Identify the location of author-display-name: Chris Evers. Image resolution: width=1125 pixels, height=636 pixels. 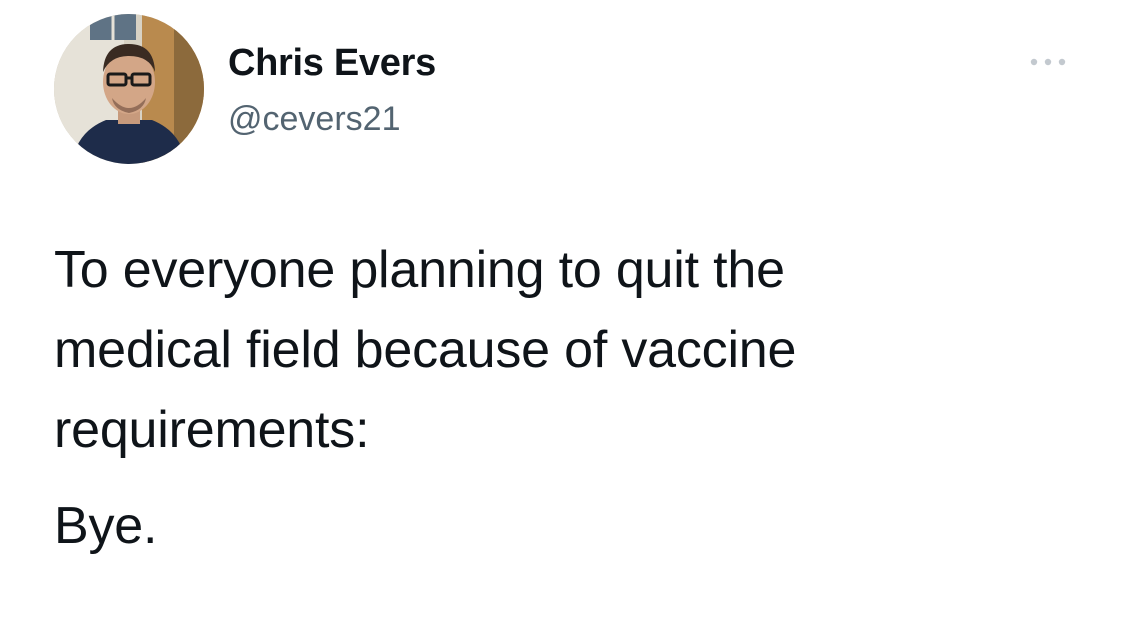
(332, 63).